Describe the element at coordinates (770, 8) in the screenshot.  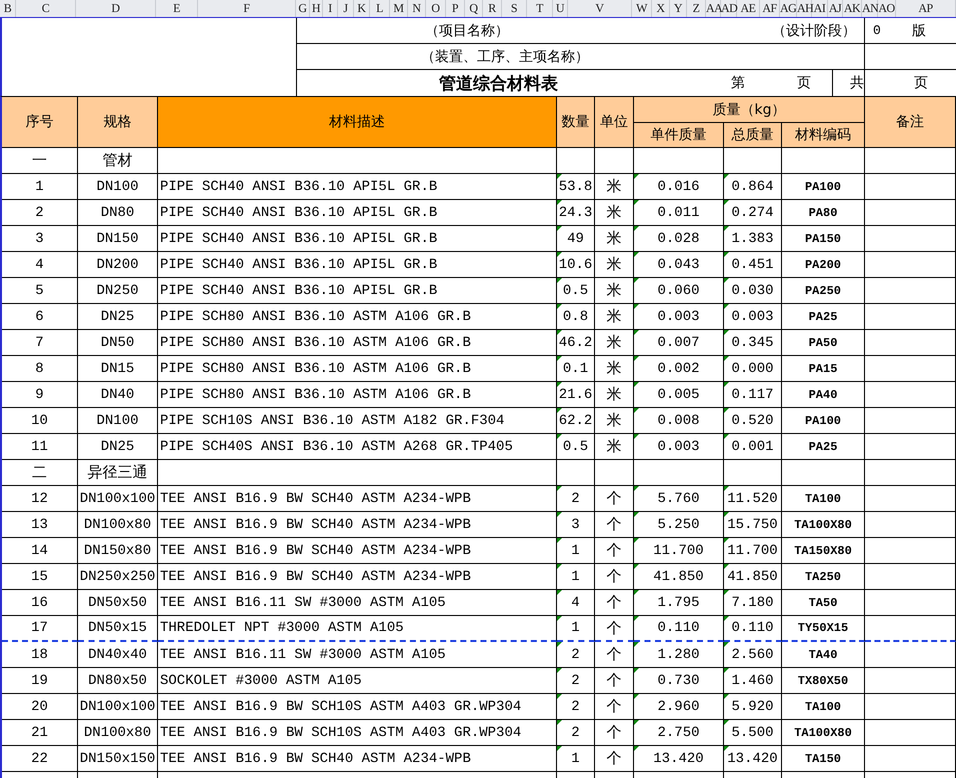
I see `column-letter: AF` at that location.